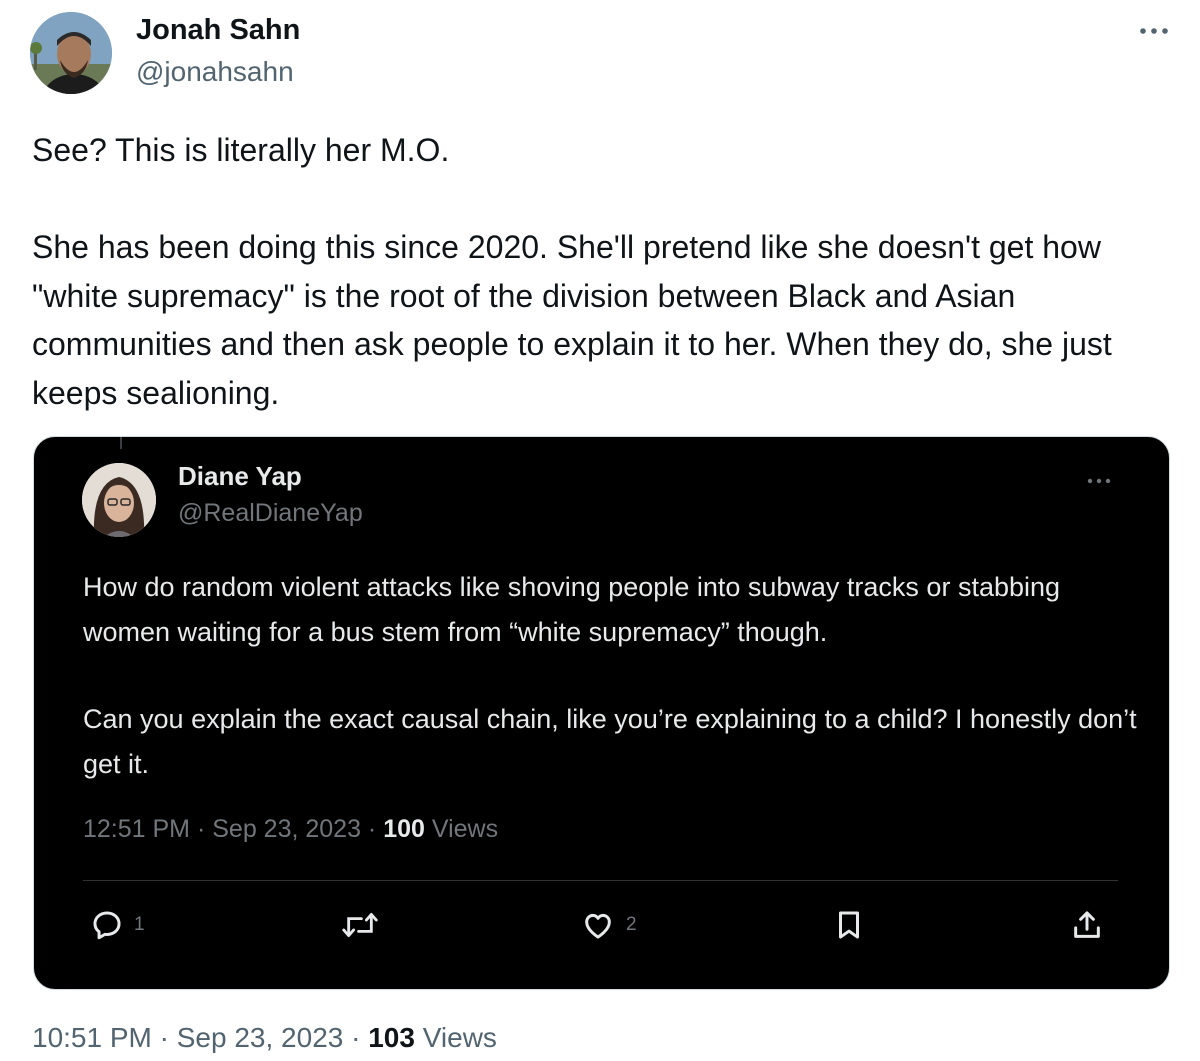  Describe the element at coordinates (260, 1037) in the screenshot. I see `tweet-date: Sep 23, 2023` at that location.